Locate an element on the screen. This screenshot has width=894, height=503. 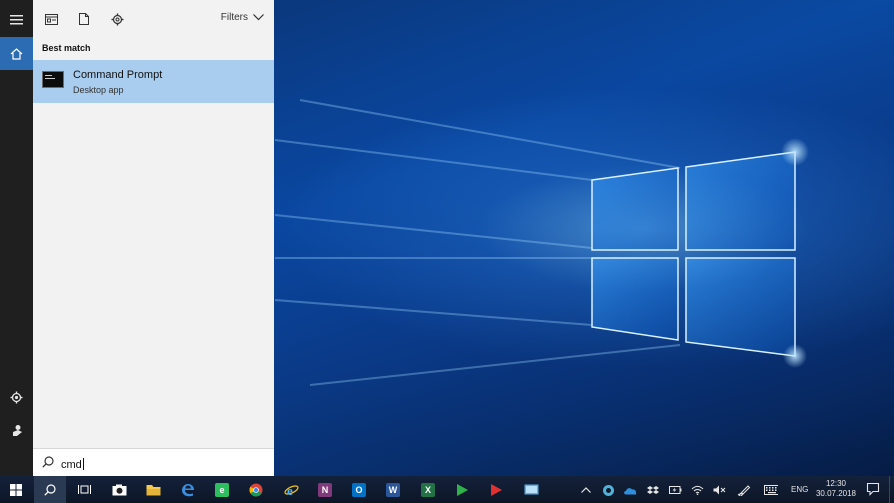
clock: 12:30 30.07.2018 is located at coordinates (836, 489).